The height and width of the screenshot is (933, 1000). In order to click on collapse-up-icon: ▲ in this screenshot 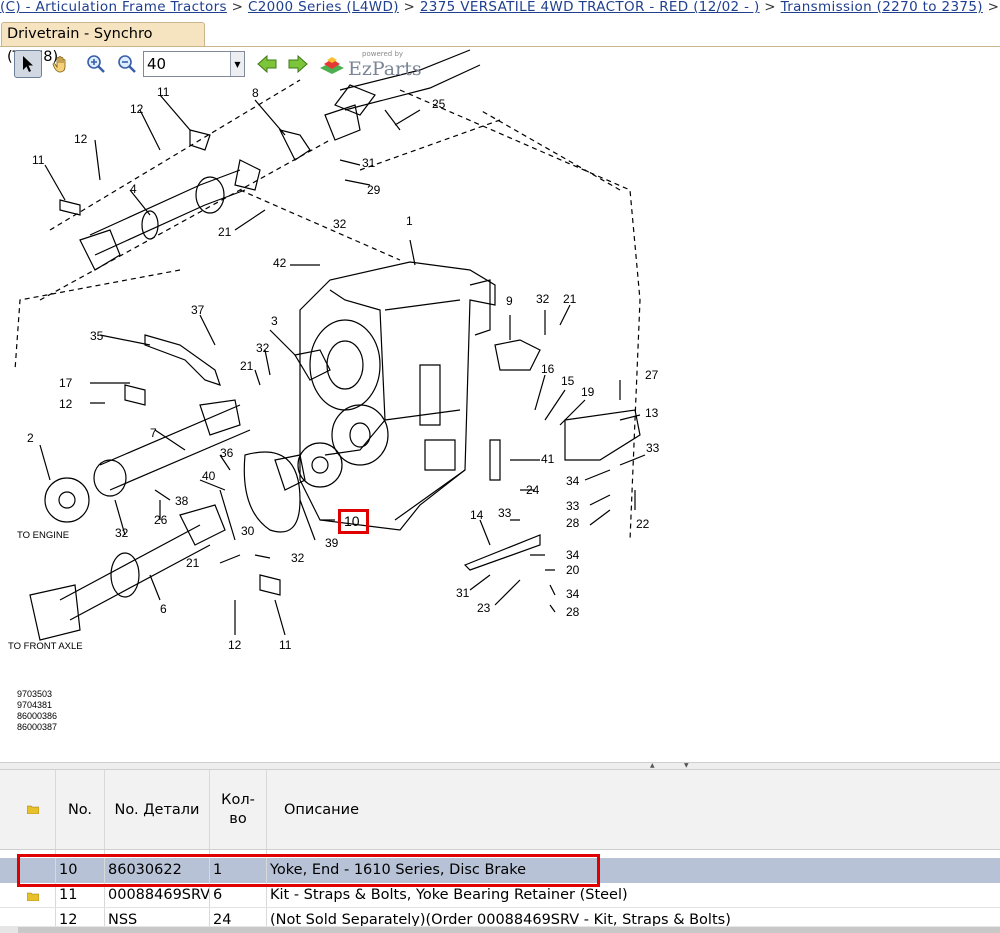, I will do `click(652, 765)`.